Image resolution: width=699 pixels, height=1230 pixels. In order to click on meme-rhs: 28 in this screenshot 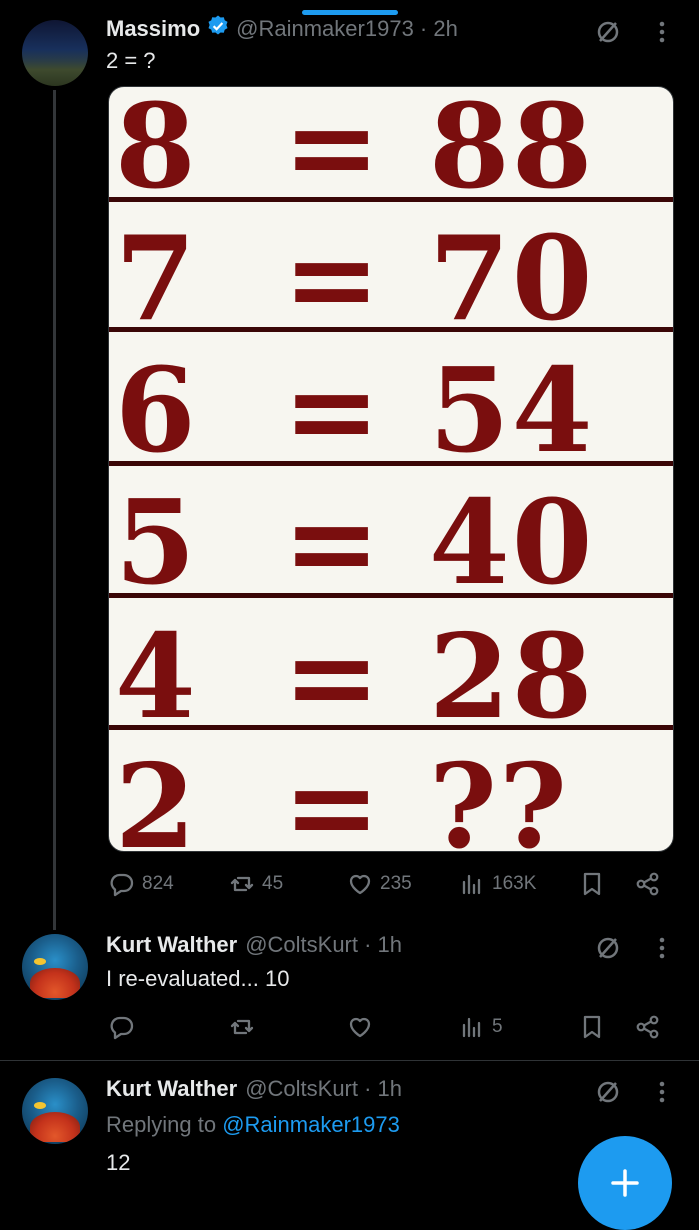, I will do `click(512, 677)`.